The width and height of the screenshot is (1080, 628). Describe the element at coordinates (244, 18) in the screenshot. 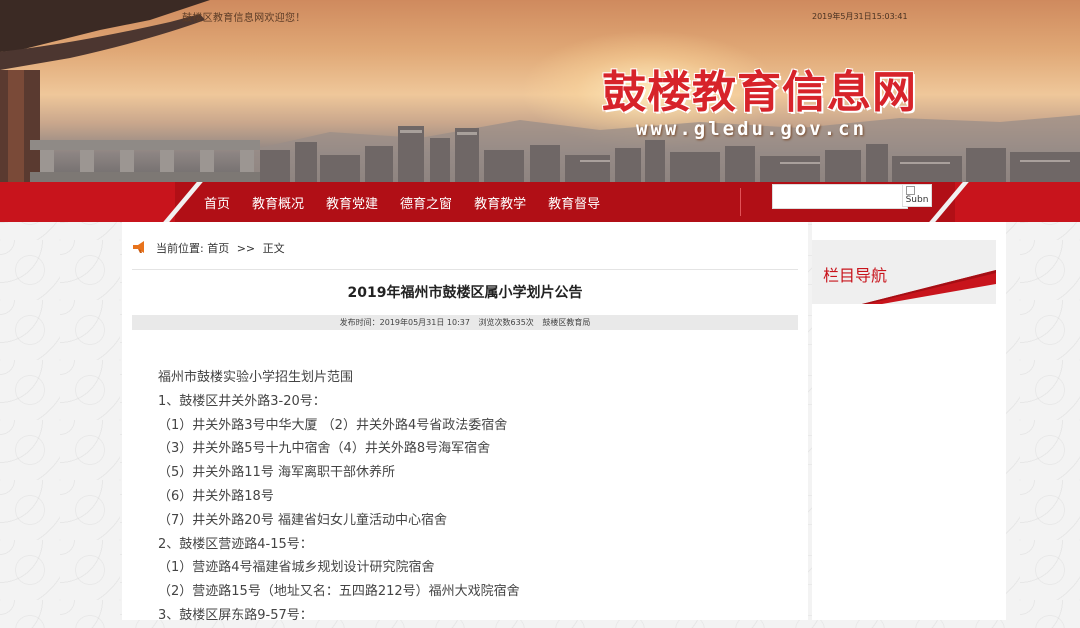

I see `welcome-text: 鼓楼区教育信息网欢迎您！` at that location.